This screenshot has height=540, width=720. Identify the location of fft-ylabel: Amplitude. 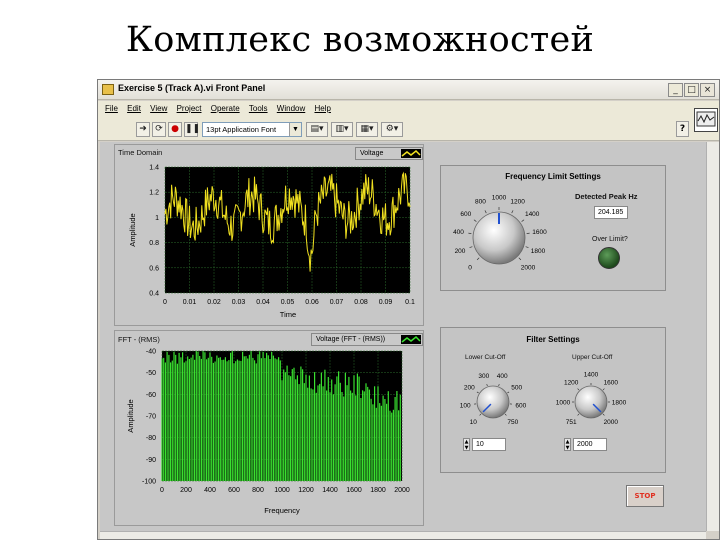
(130, 415).